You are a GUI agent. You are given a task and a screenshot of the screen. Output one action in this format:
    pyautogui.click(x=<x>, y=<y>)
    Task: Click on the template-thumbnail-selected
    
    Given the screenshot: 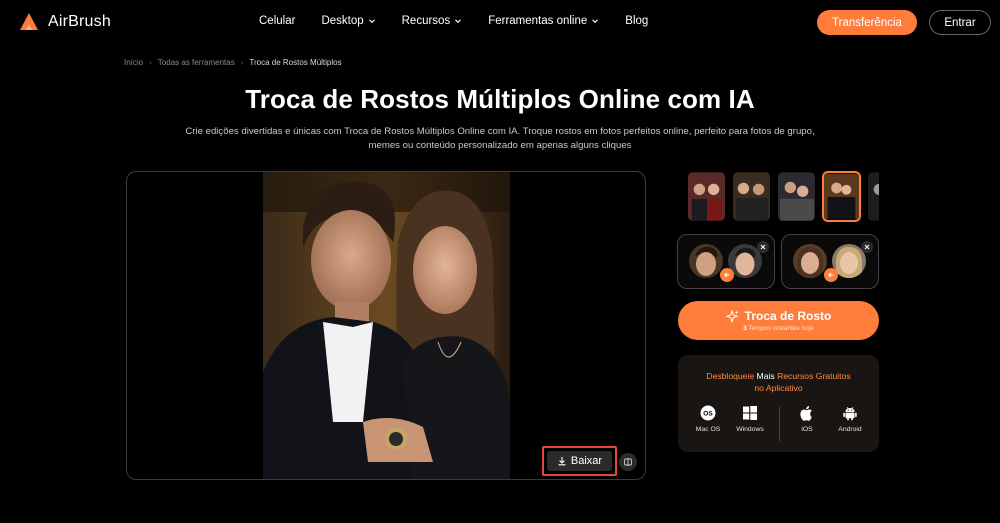 What is the action you would take?
    pyautogui.click(x=841, y=196)
    